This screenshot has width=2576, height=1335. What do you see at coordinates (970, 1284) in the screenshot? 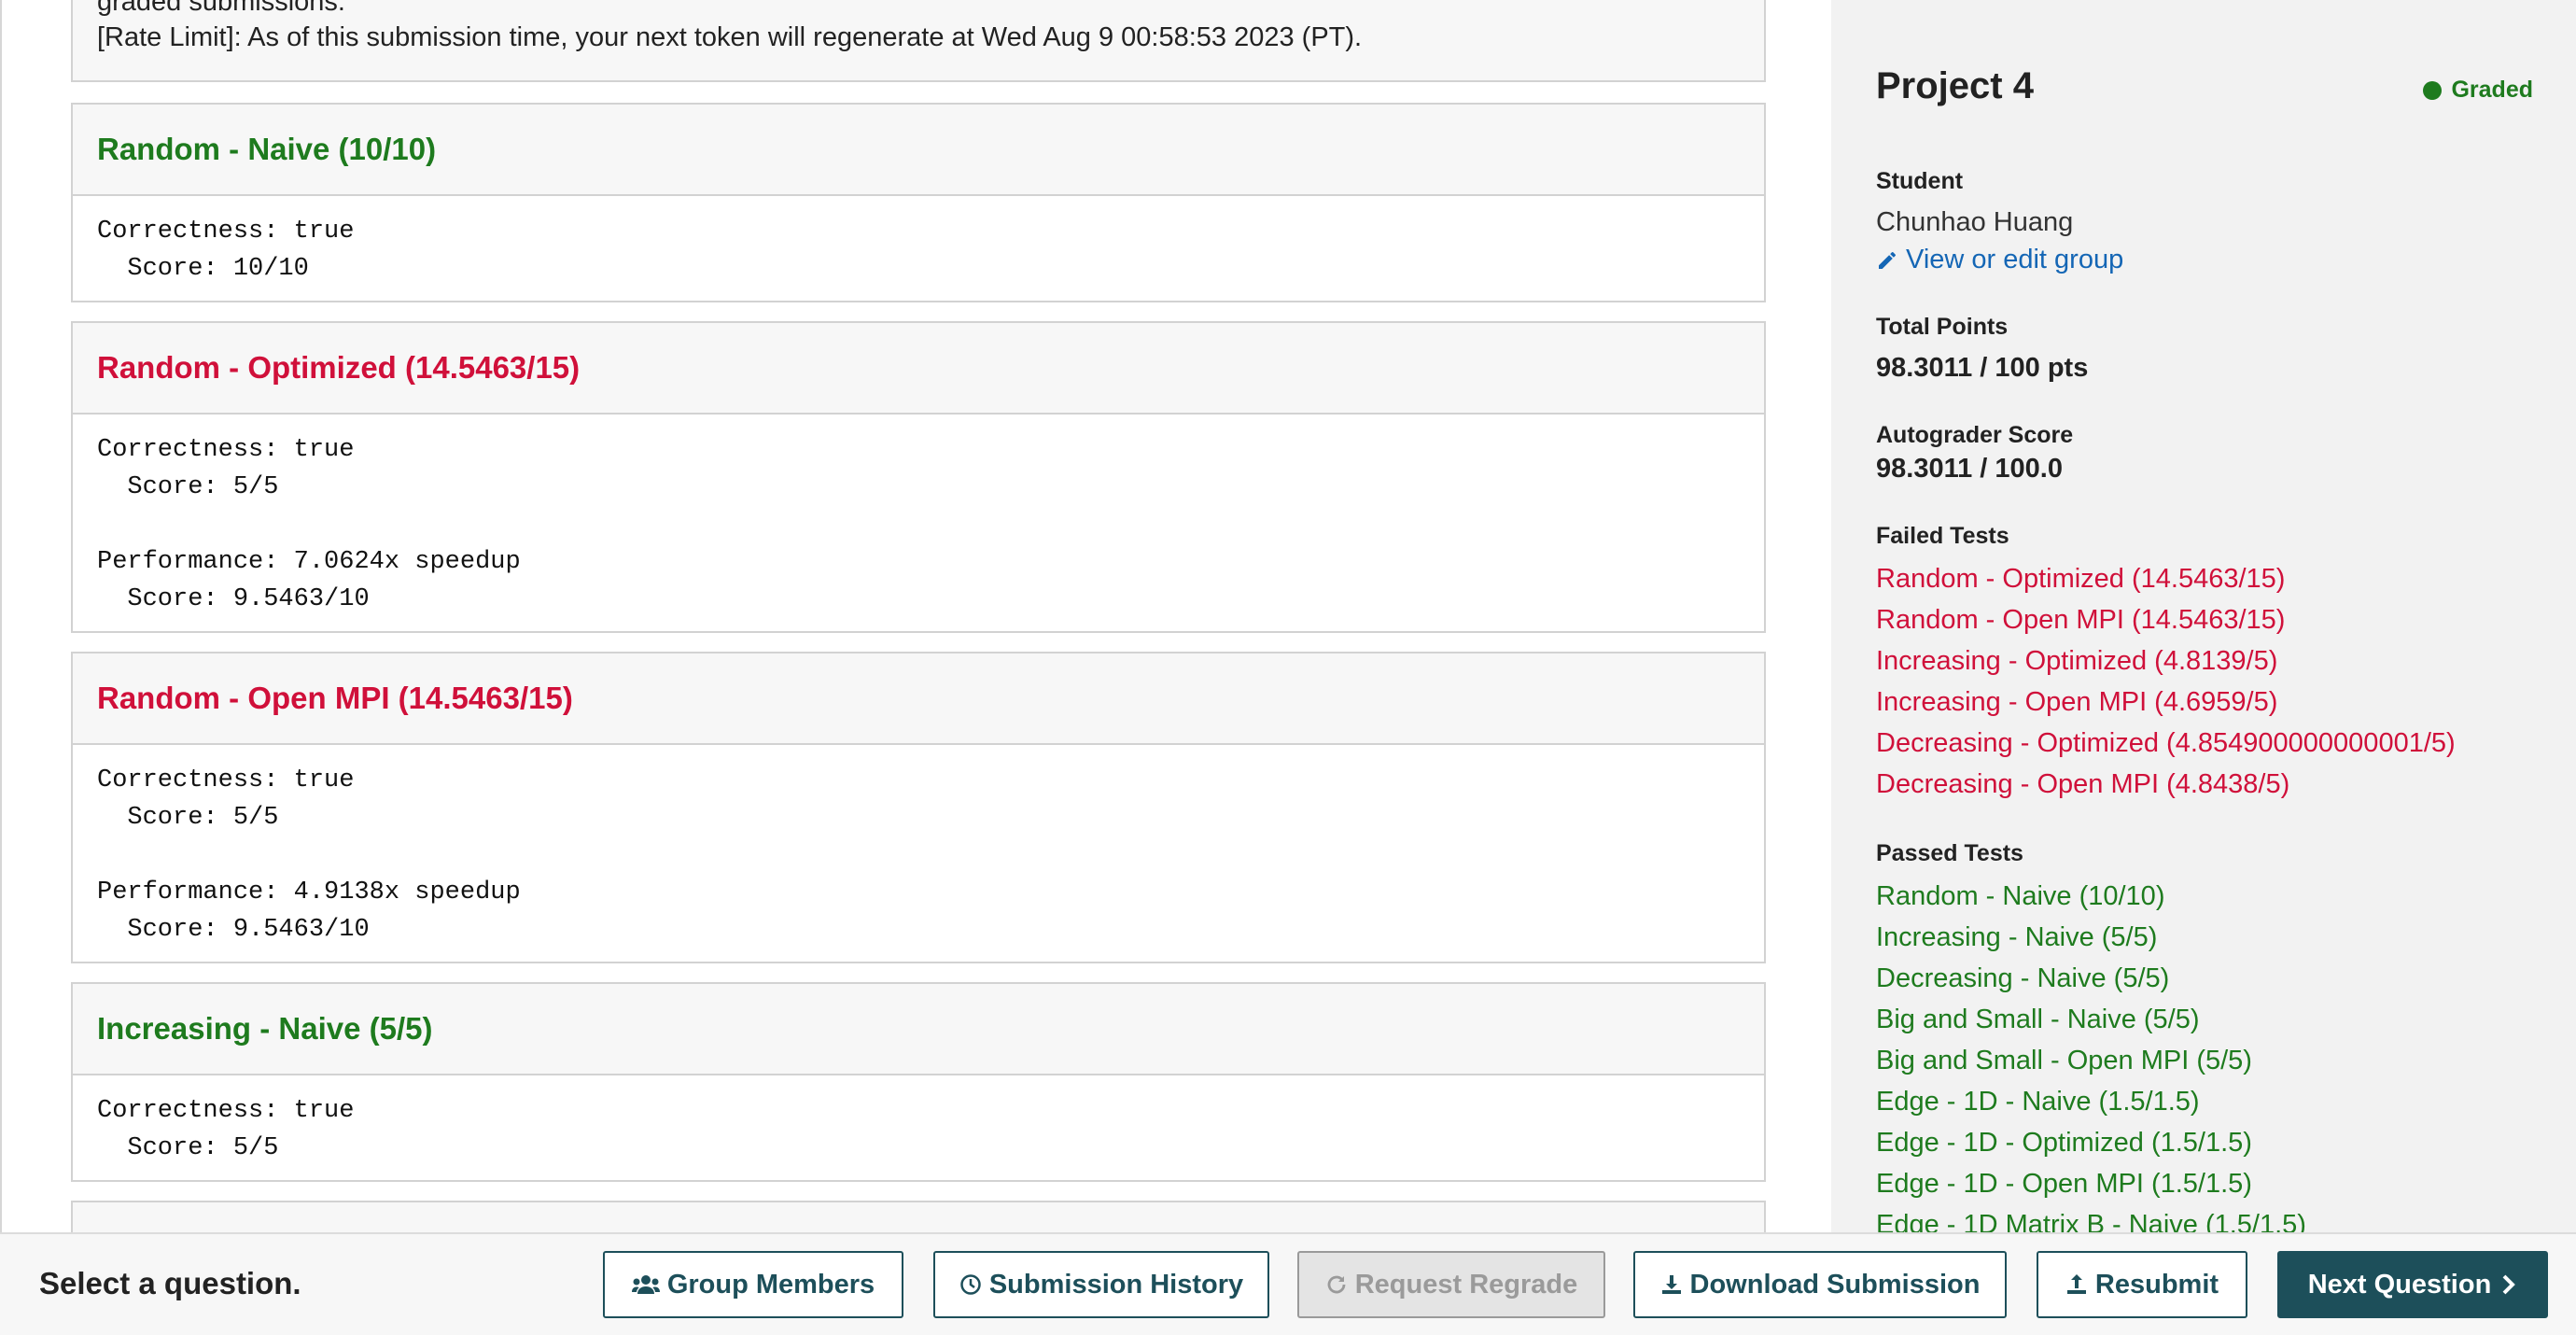
I see `clock-icon` at bounding box center [970, 1284].